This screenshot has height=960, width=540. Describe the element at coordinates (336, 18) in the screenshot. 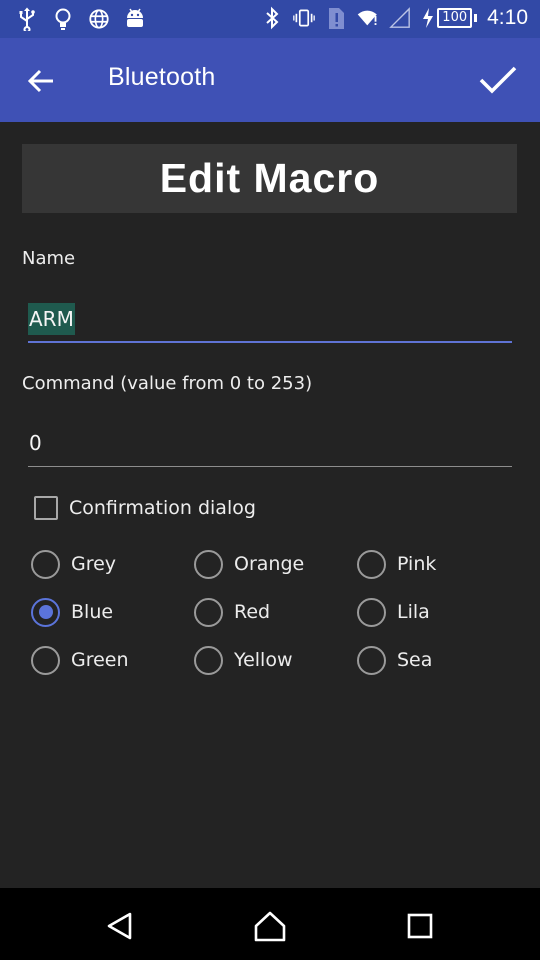

I see `sim-alert-icon` at that location.